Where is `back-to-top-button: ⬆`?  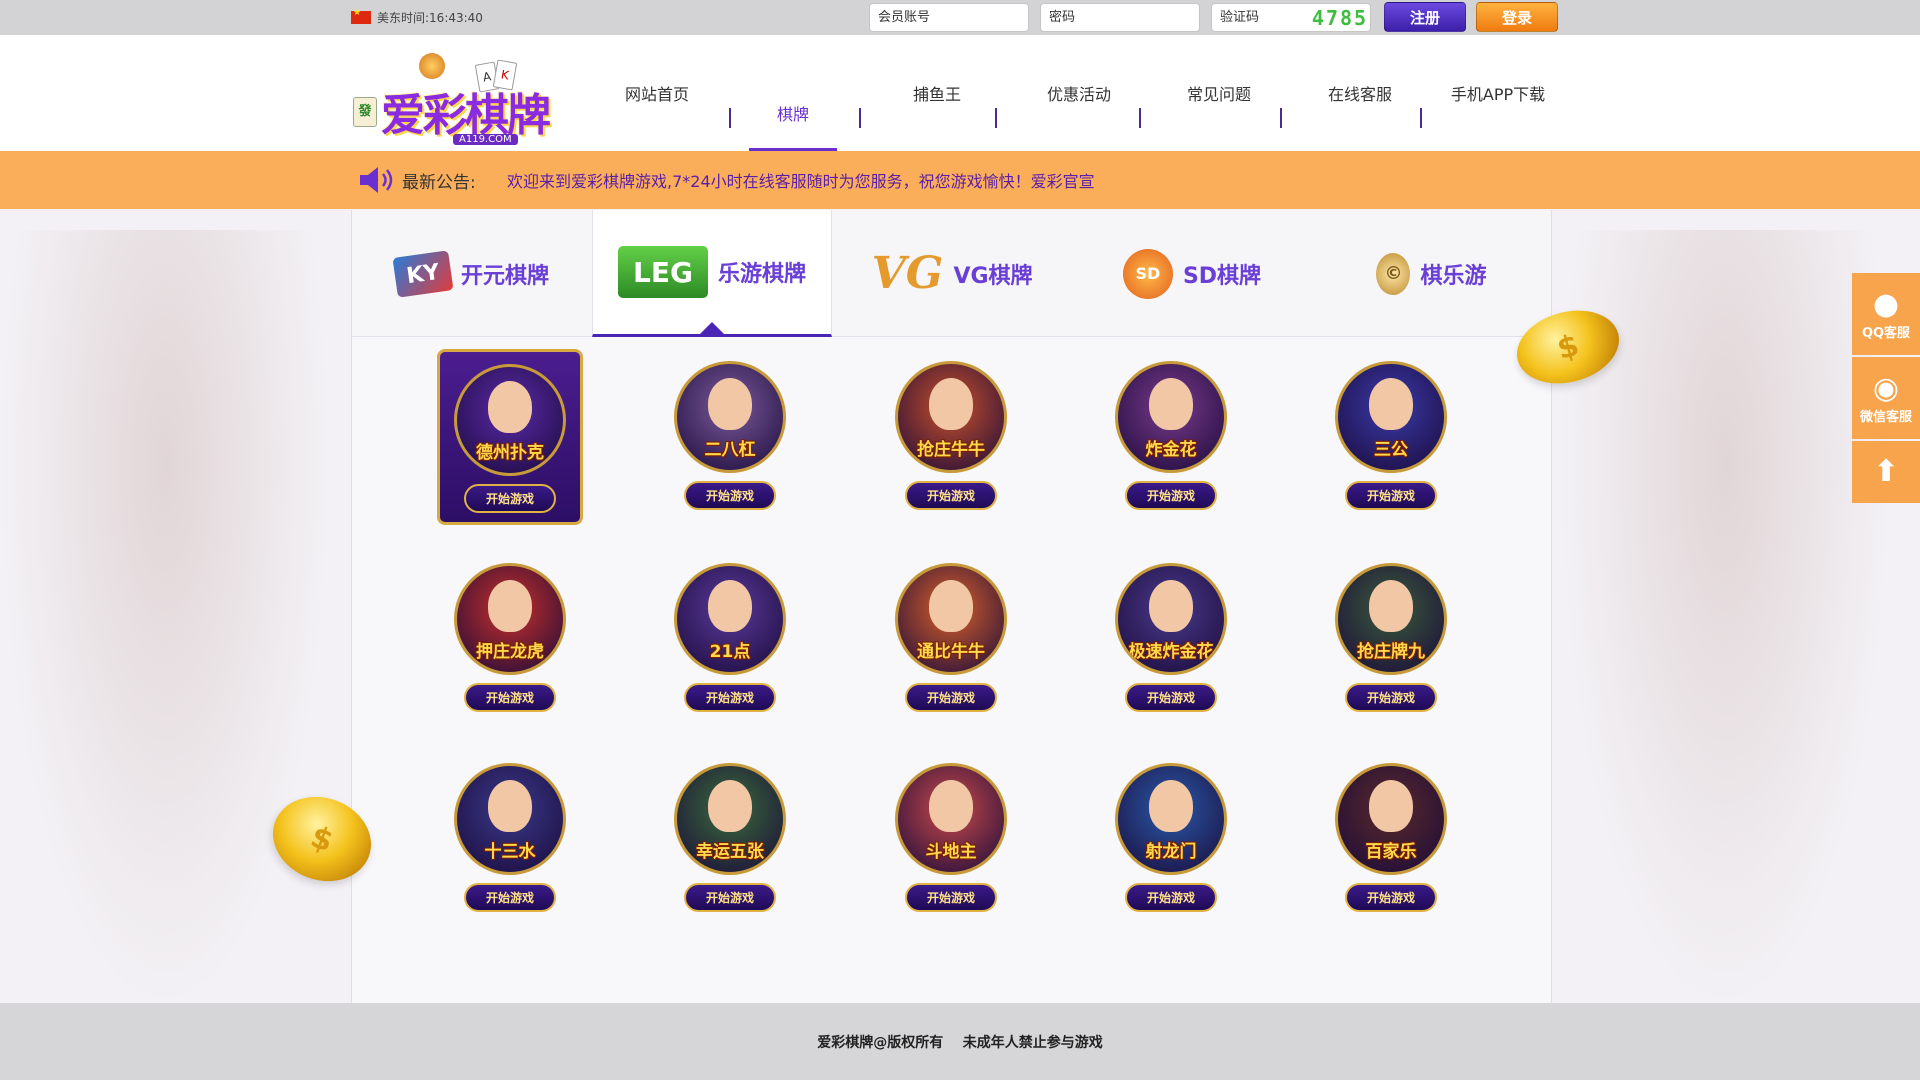
back-to-top-button: ⬆ is located at coordinates (1886, 472).